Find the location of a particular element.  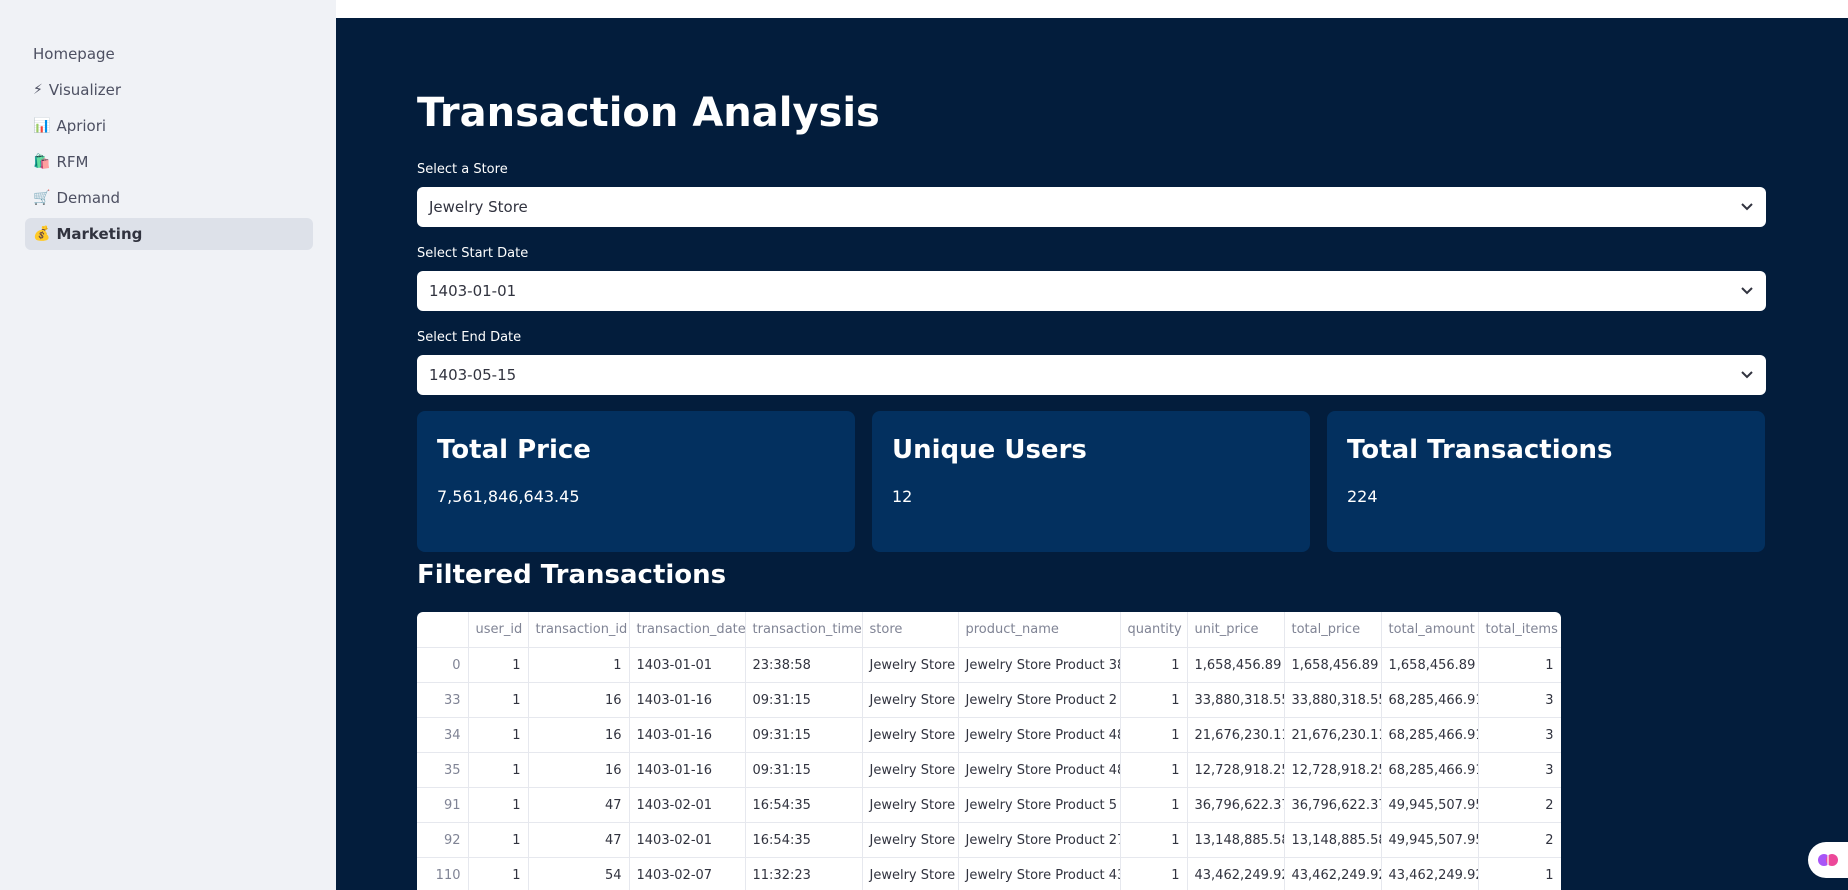

table-column-header: total_items is located at coordinates (1519, 630).